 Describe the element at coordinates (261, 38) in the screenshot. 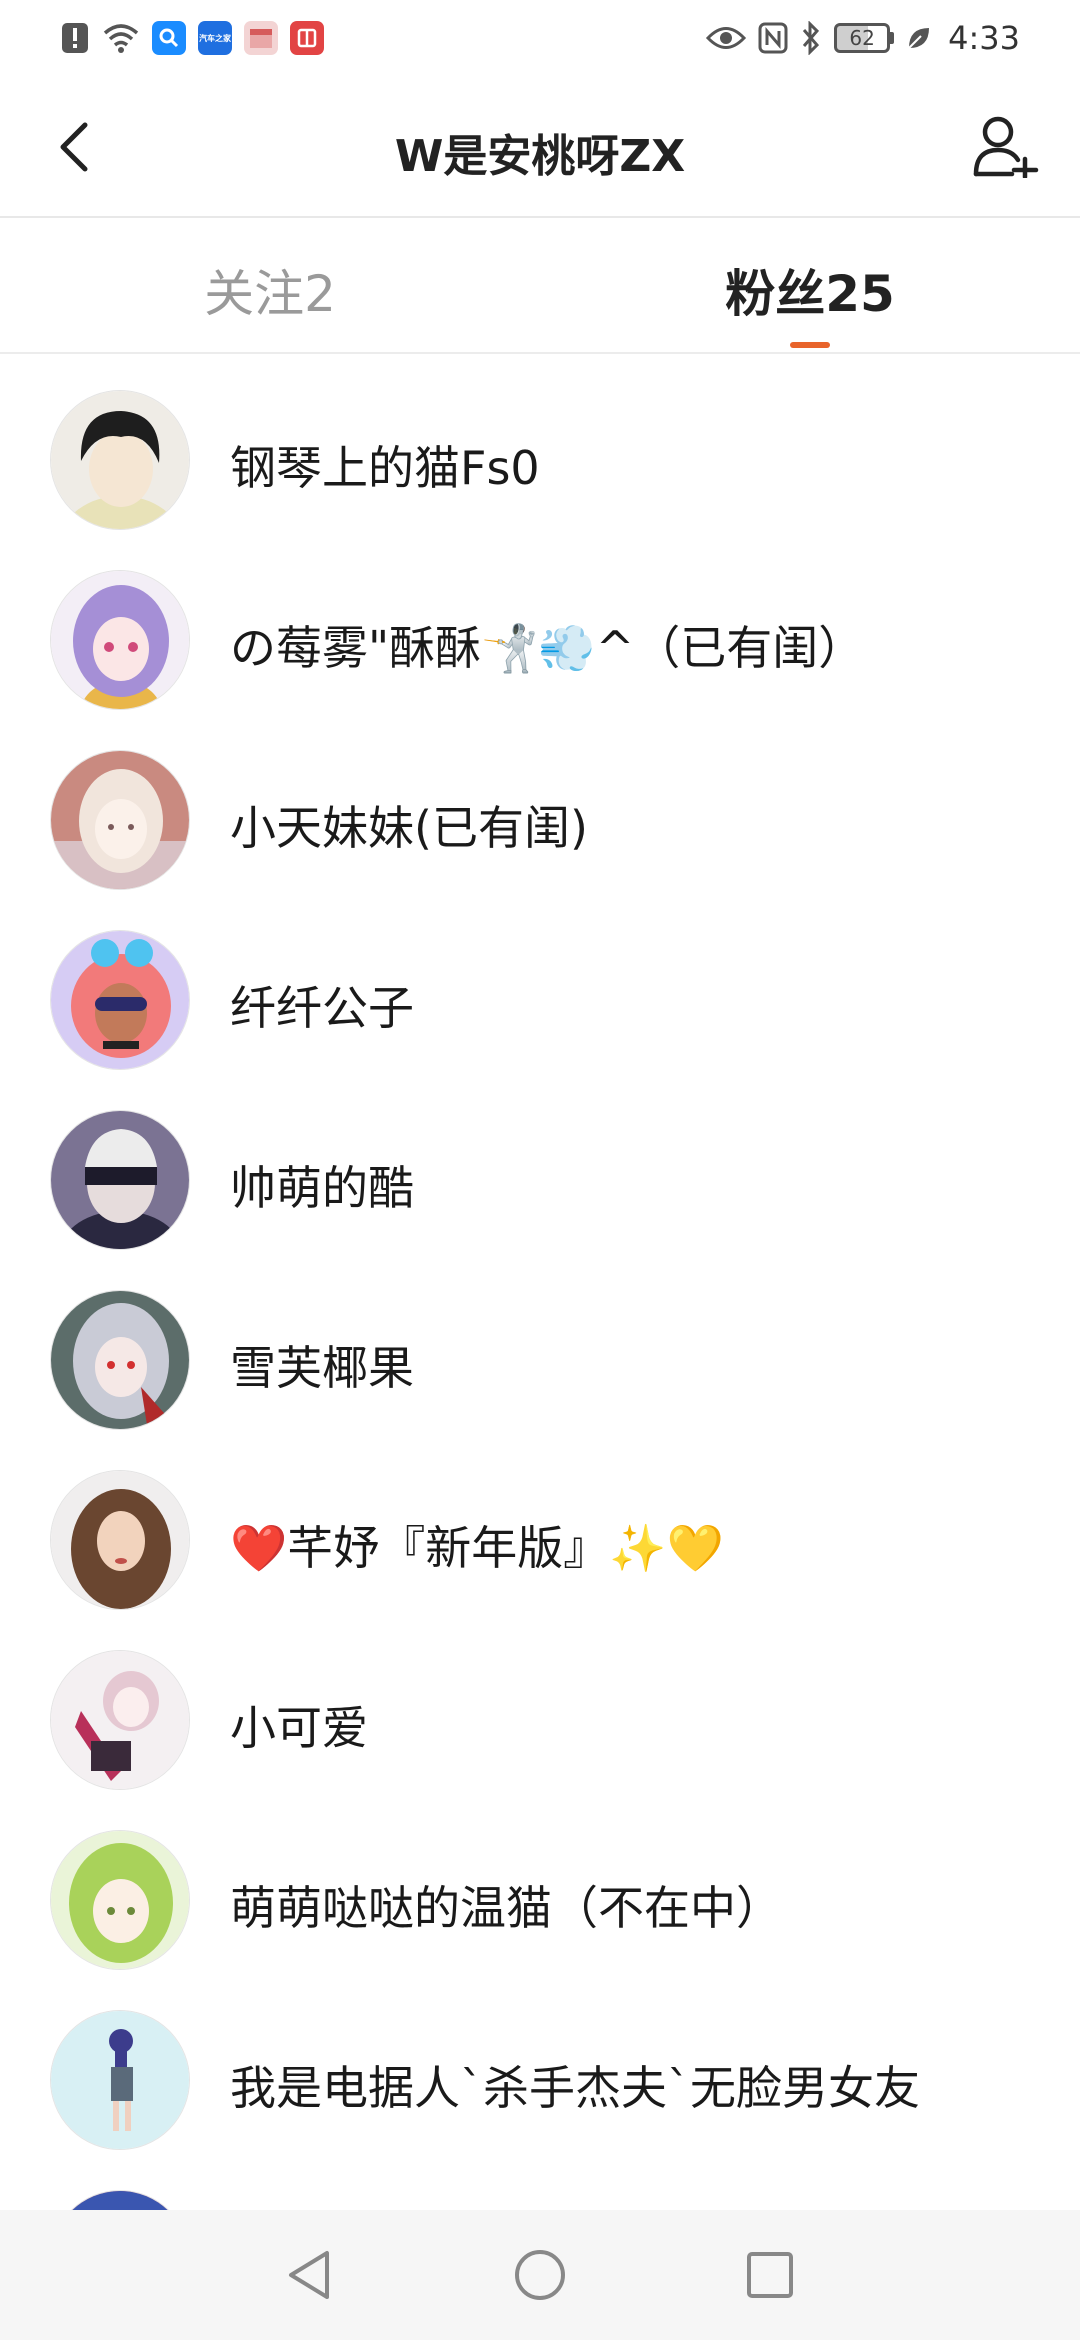

I see `box-app-icon` at that location.